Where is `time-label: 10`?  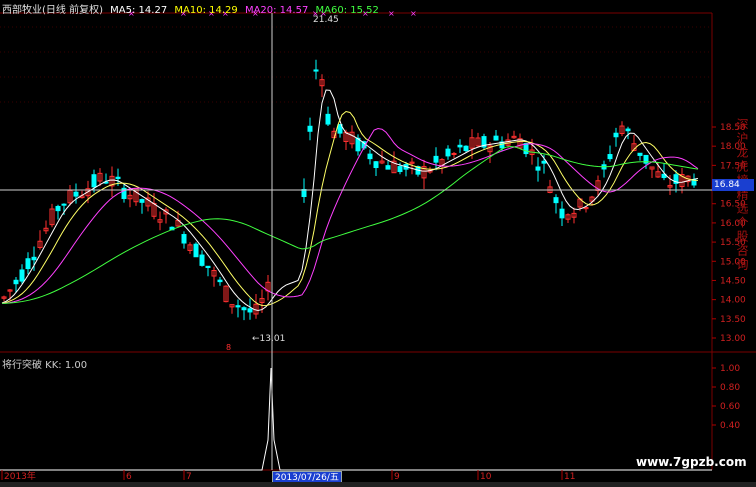 time-label: 10 is located at coordinates (486, 477).